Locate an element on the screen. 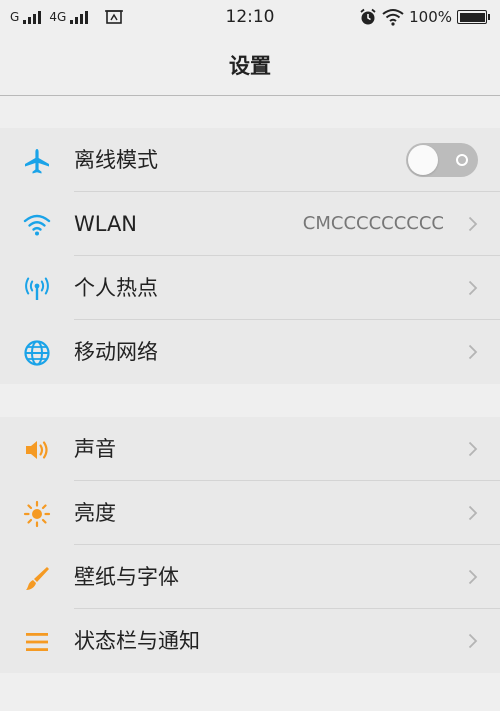  status-bar: G 4G 12:10 100% is located at coordinates (250, 17).